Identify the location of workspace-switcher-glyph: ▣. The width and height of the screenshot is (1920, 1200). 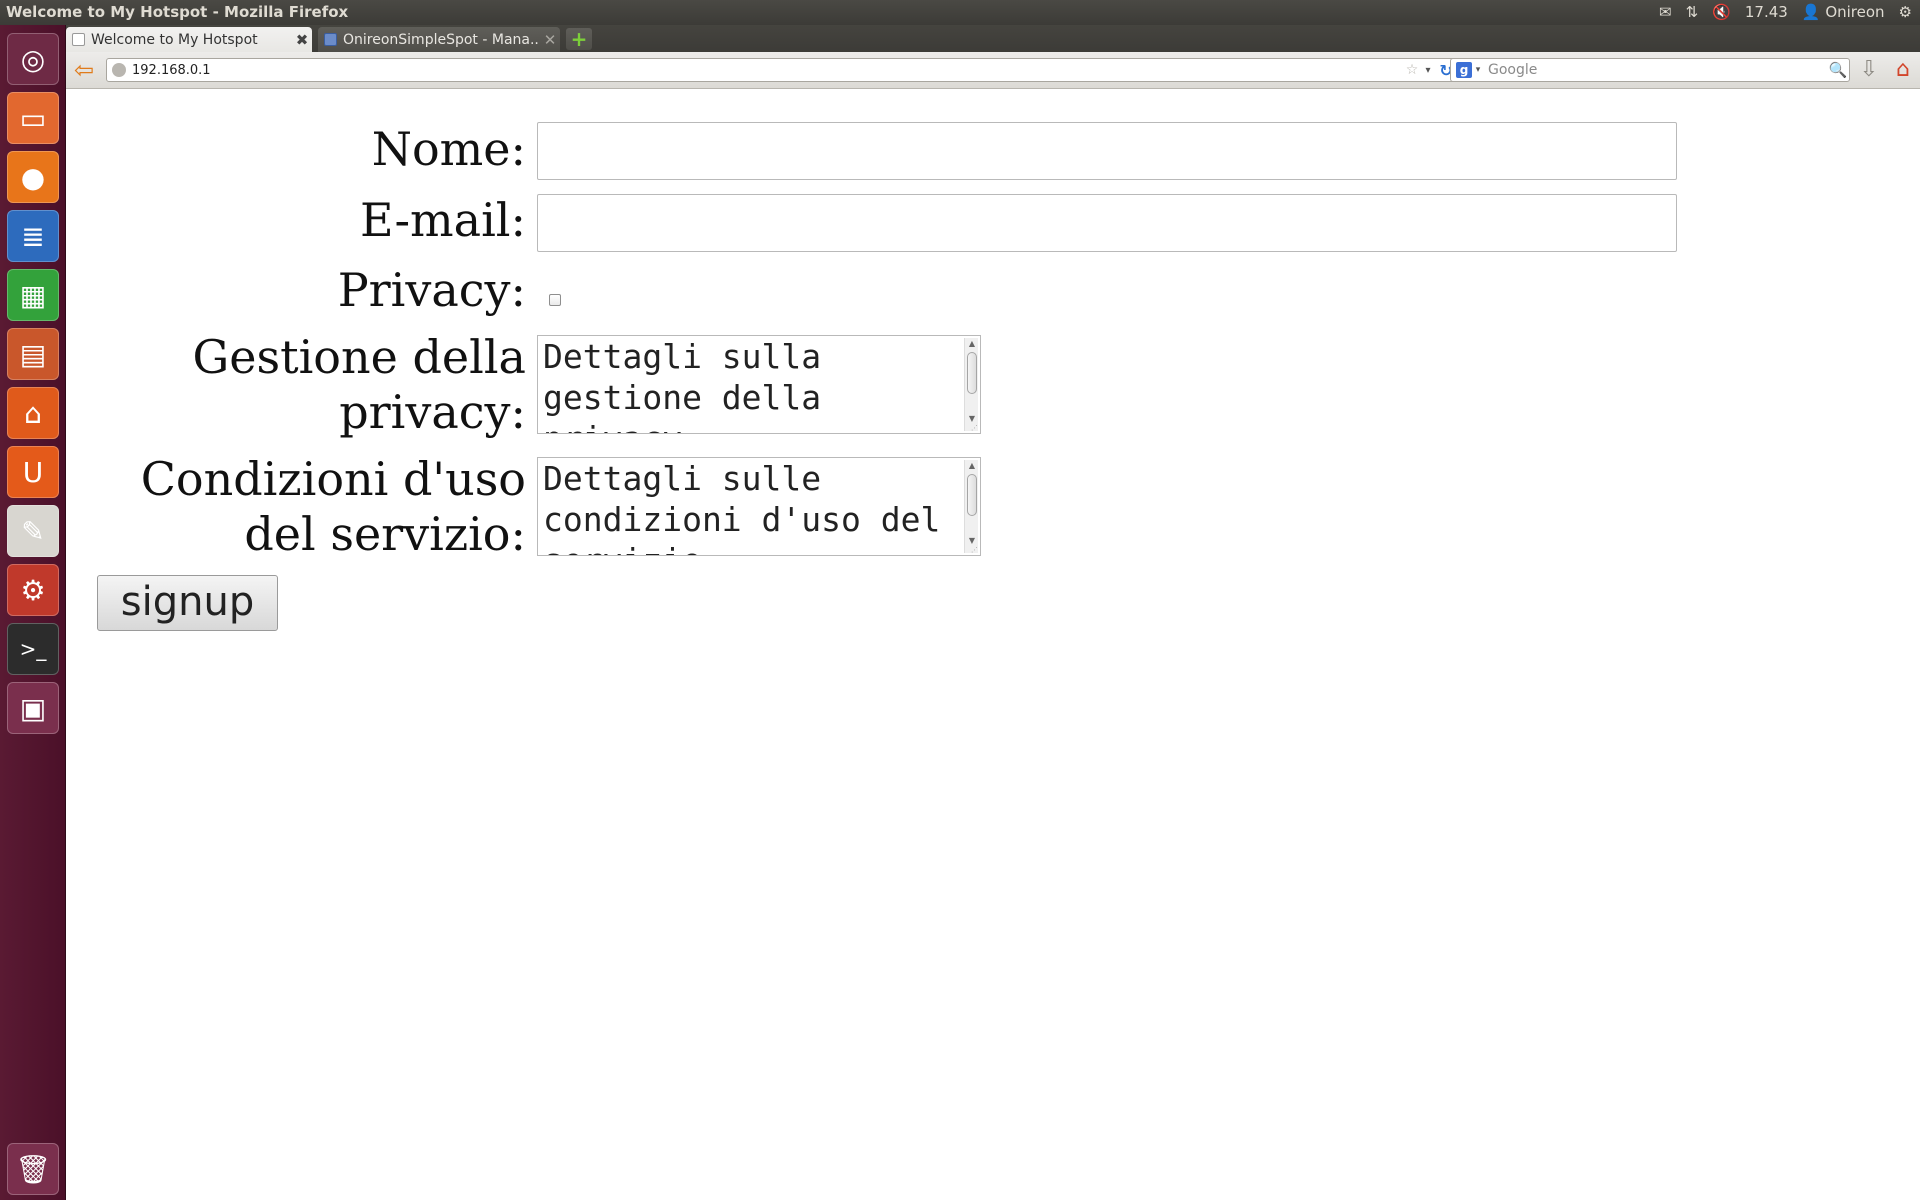
(33, 708).